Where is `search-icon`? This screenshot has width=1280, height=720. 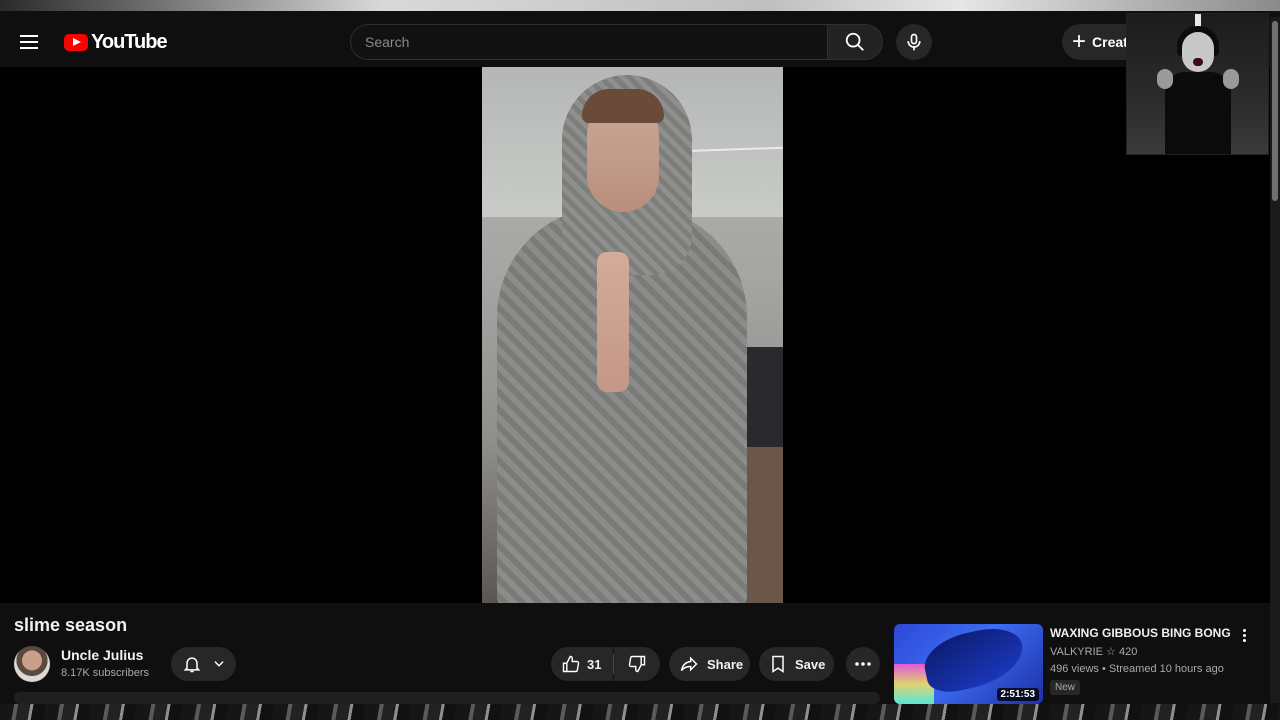
search-icon is located at coordinates (854, 41).